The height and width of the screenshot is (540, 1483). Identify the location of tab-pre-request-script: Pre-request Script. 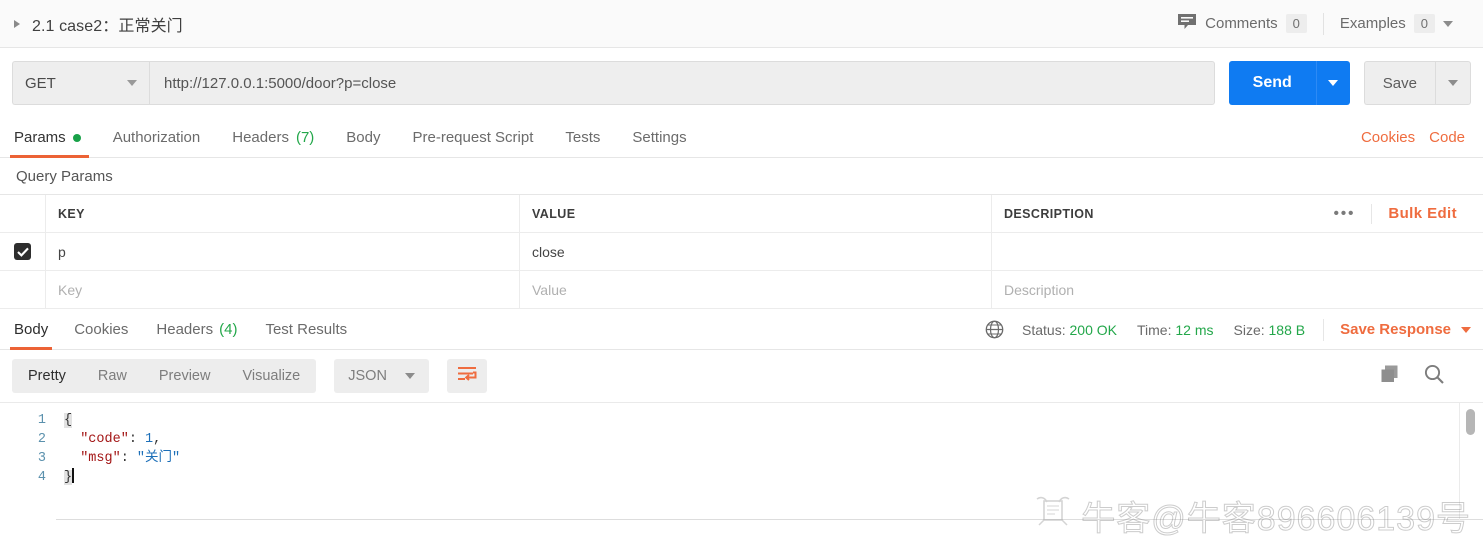
(473, 137).